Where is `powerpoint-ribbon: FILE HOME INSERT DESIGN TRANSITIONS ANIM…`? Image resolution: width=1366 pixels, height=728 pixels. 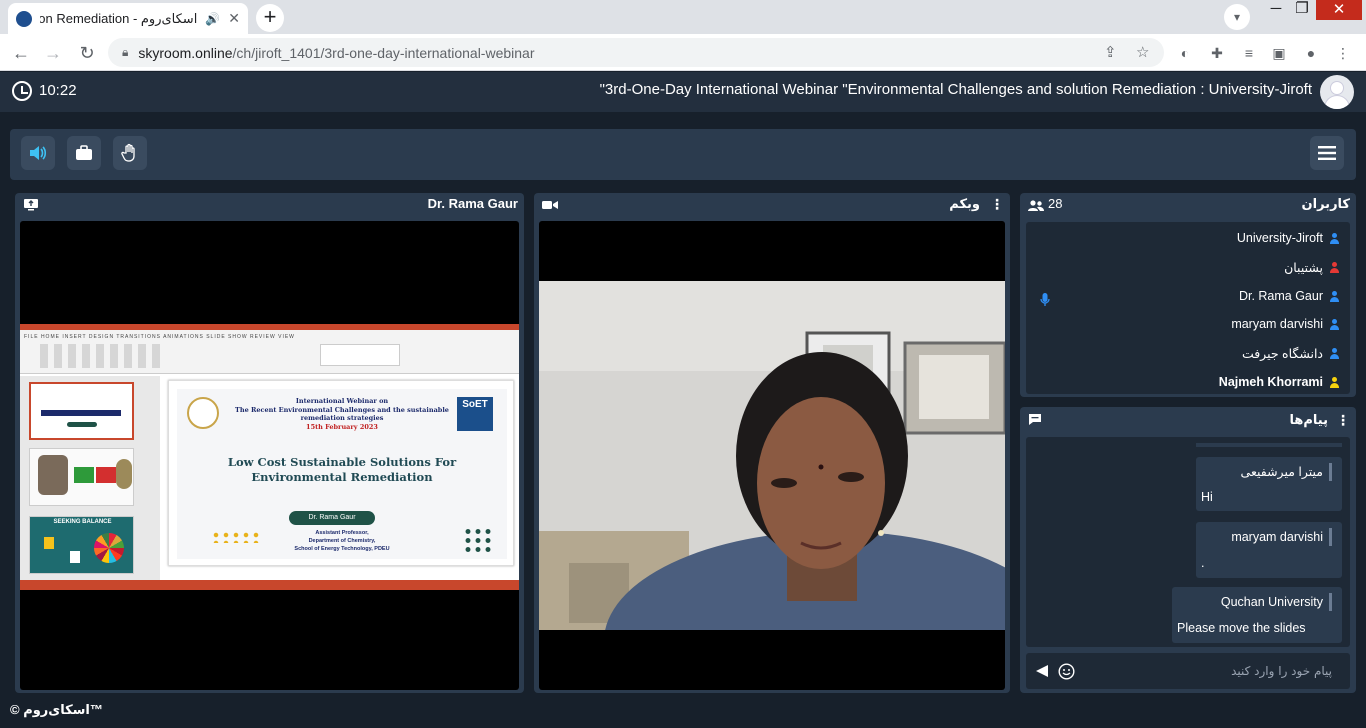 powerpoint-ribbon: FILE HOME INSERT DESIGN TRANSITIONS ANIM… is located at coordinates (269, 349).